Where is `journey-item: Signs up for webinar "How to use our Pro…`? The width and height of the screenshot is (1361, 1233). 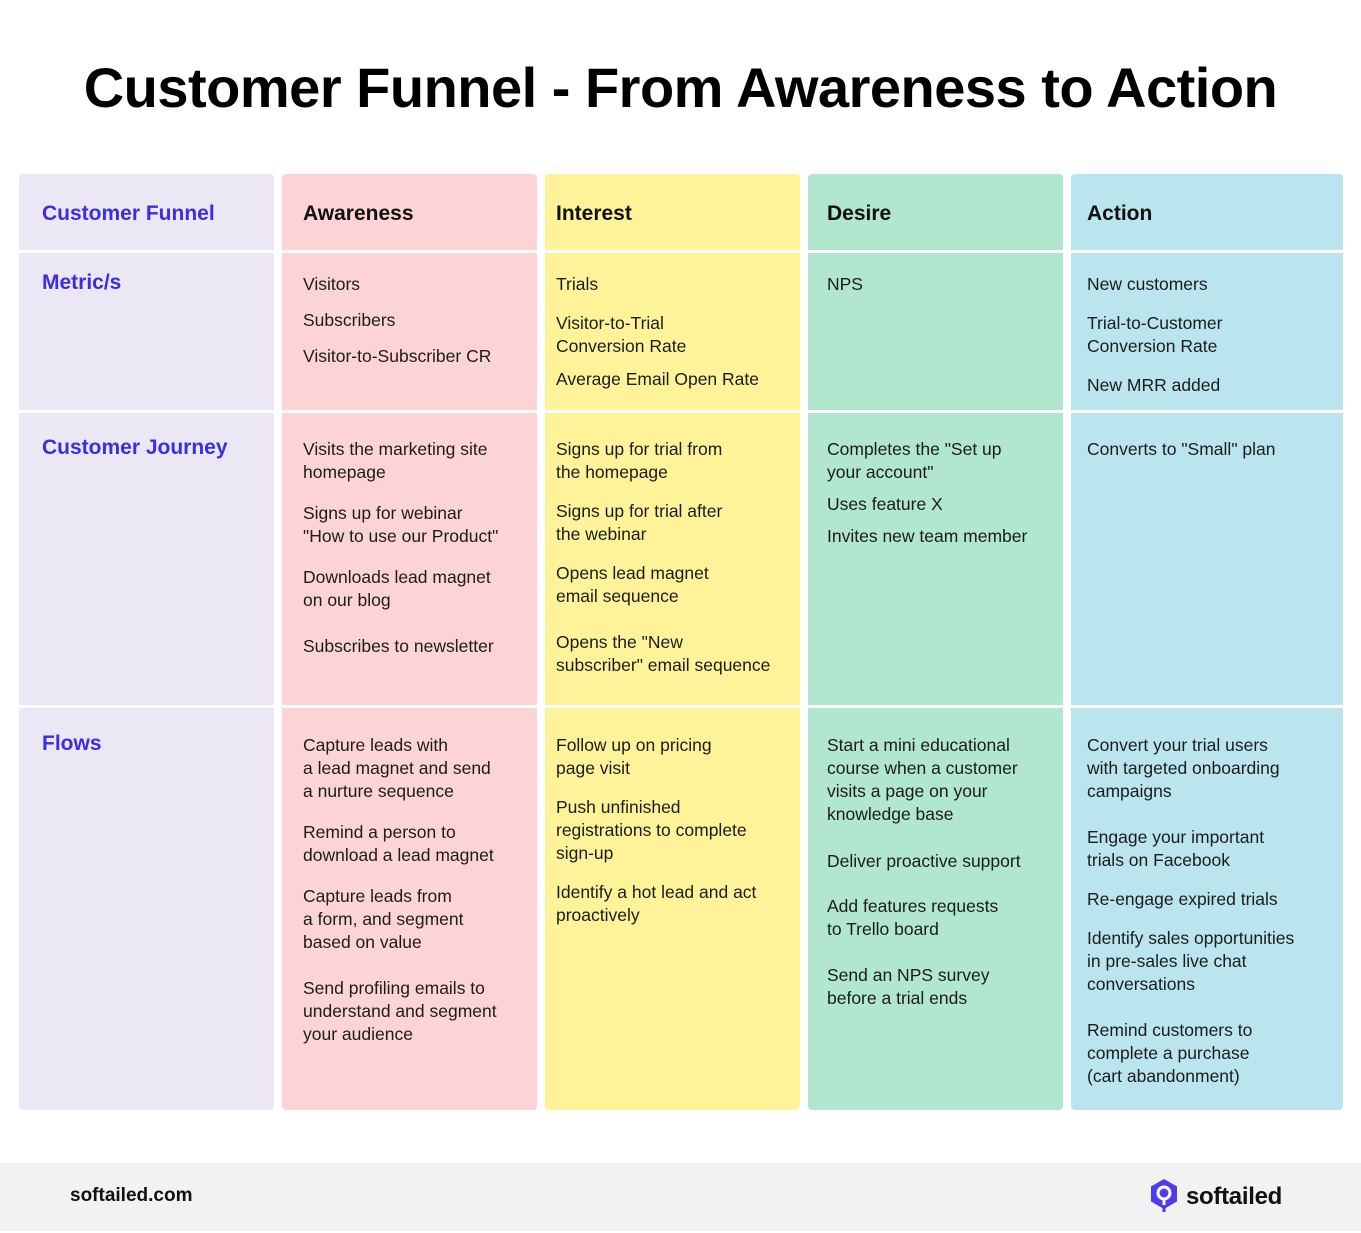
journey-item: Signs up for webinar "How to use our Pro… is located at coordinates (401, 524).